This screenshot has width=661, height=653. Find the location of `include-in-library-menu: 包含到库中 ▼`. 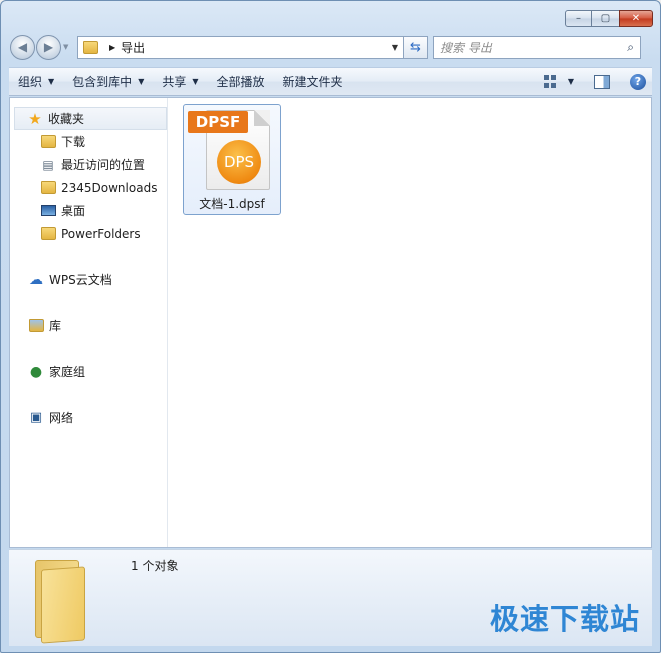

include-in-library-menu: 包含到库中 ▼ is located at coordinates (108, 82).